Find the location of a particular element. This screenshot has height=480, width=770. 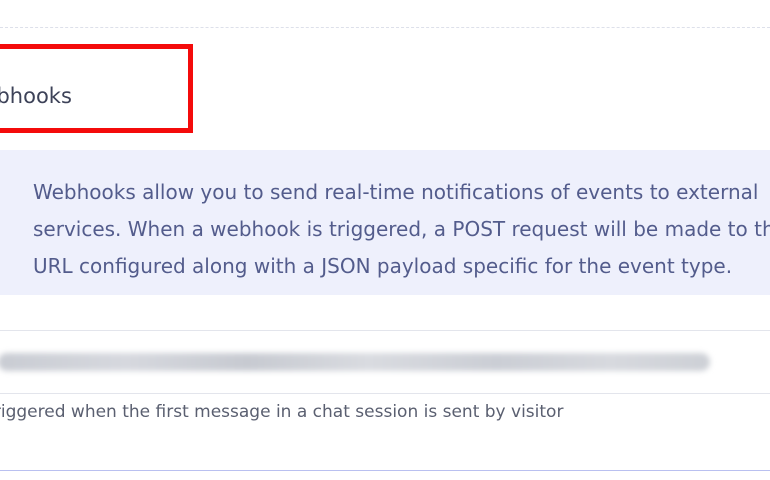

blurred-webhook-url is located at coordinates (355, 362).